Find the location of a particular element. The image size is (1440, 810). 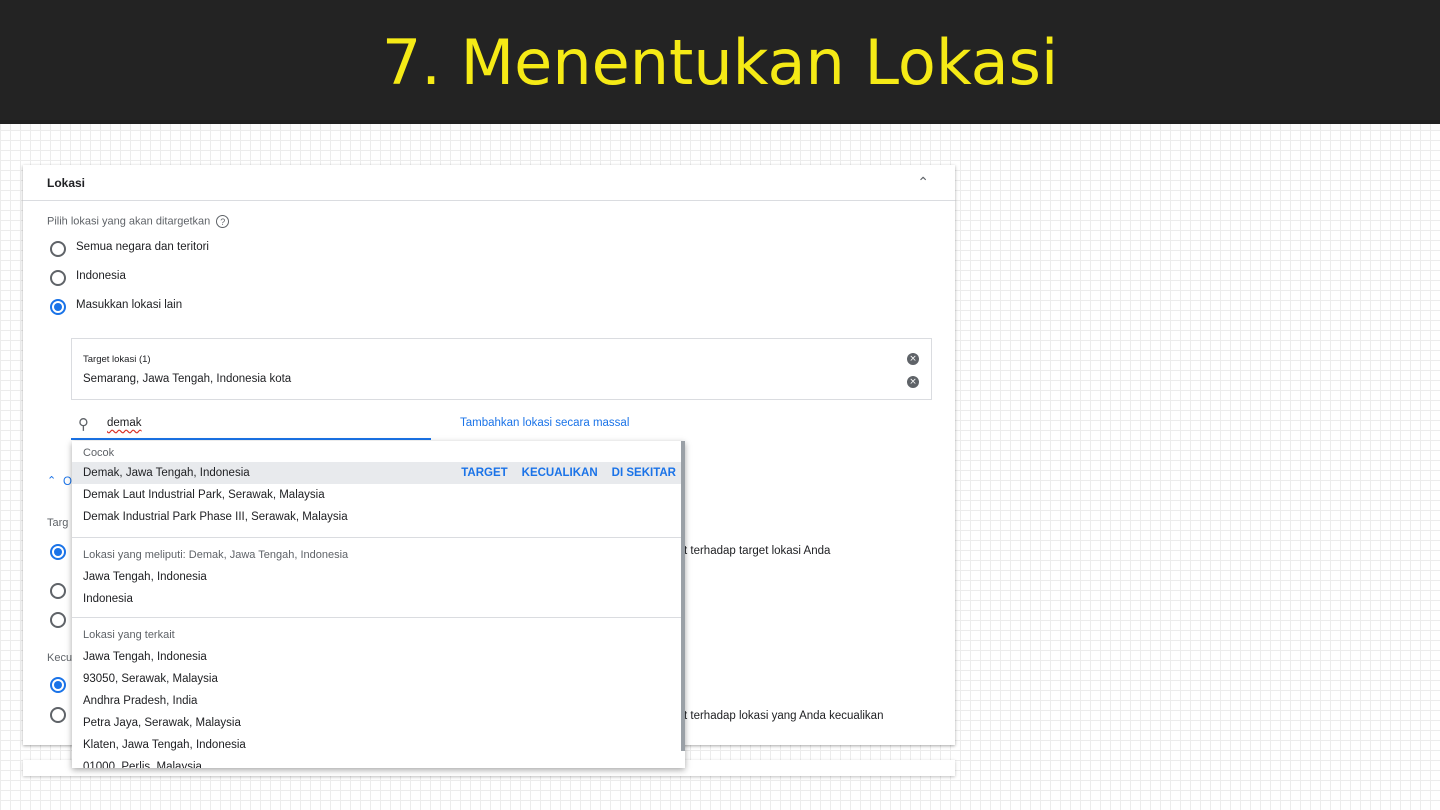

radio-all-countries-label: Semua negara dan teritori is located at coordinates (142, 247).